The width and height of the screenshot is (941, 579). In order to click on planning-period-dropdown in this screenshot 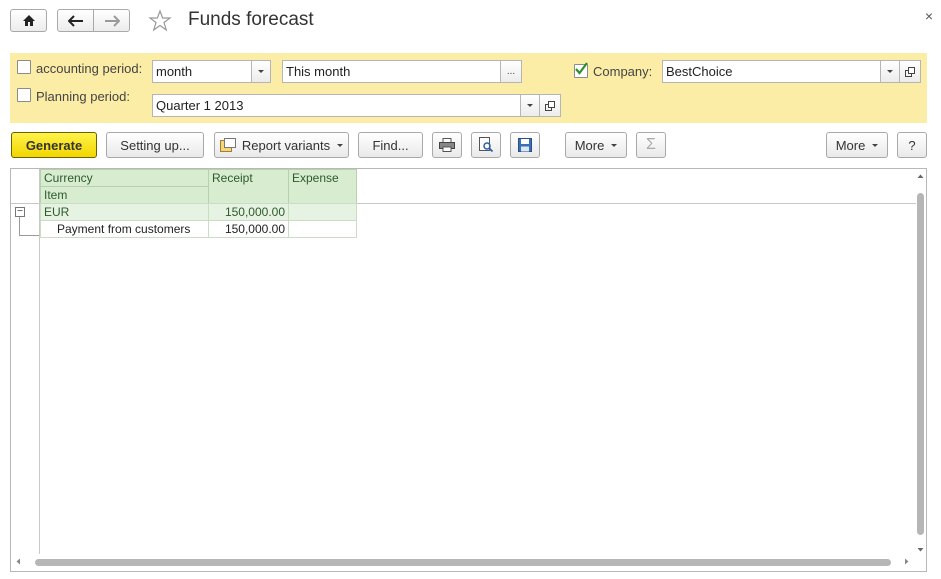, I will do `click(530, 105)`.